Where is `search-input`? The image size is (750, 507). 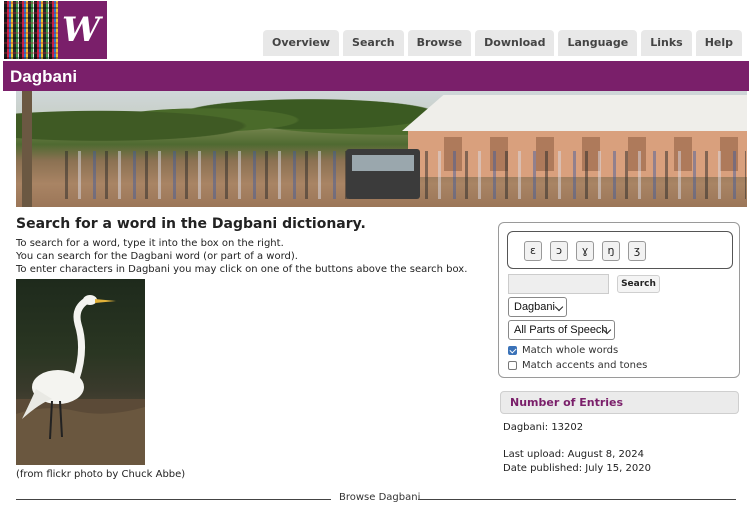
search-input is located at coordinates (558, 284).